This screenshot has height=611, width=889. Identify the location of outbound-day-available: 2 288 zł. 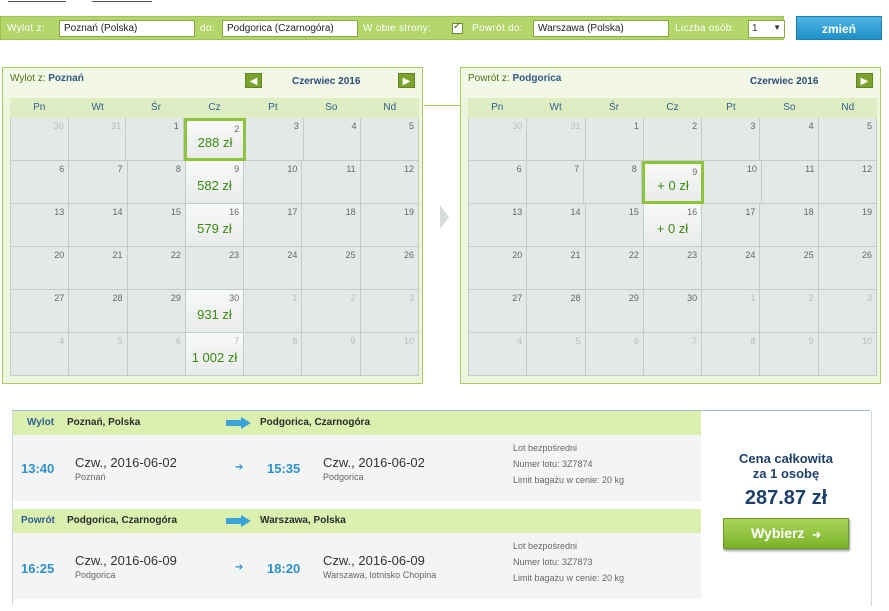
(215, 139).